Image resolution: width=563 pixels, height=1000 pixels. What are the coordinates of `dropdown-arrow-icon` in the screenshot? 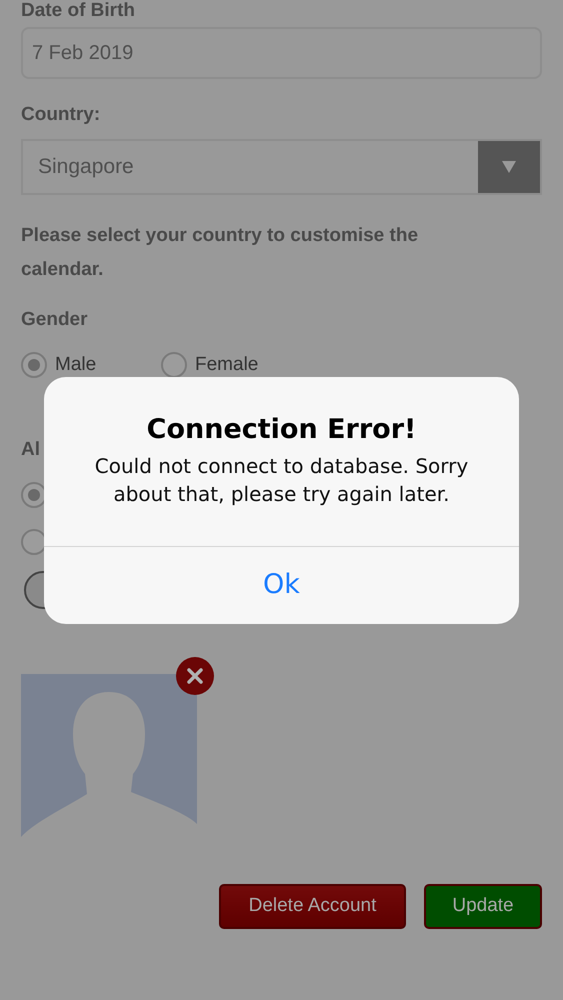 It's located at (509, 167).